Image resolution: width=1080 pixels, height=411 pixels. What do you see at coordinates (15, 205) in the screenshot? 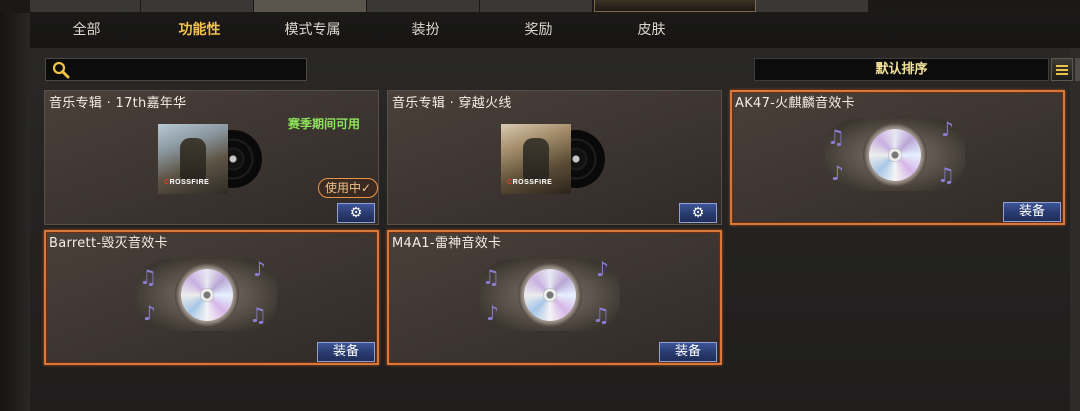
I see `left-edge` at bounding box center [15, 205].